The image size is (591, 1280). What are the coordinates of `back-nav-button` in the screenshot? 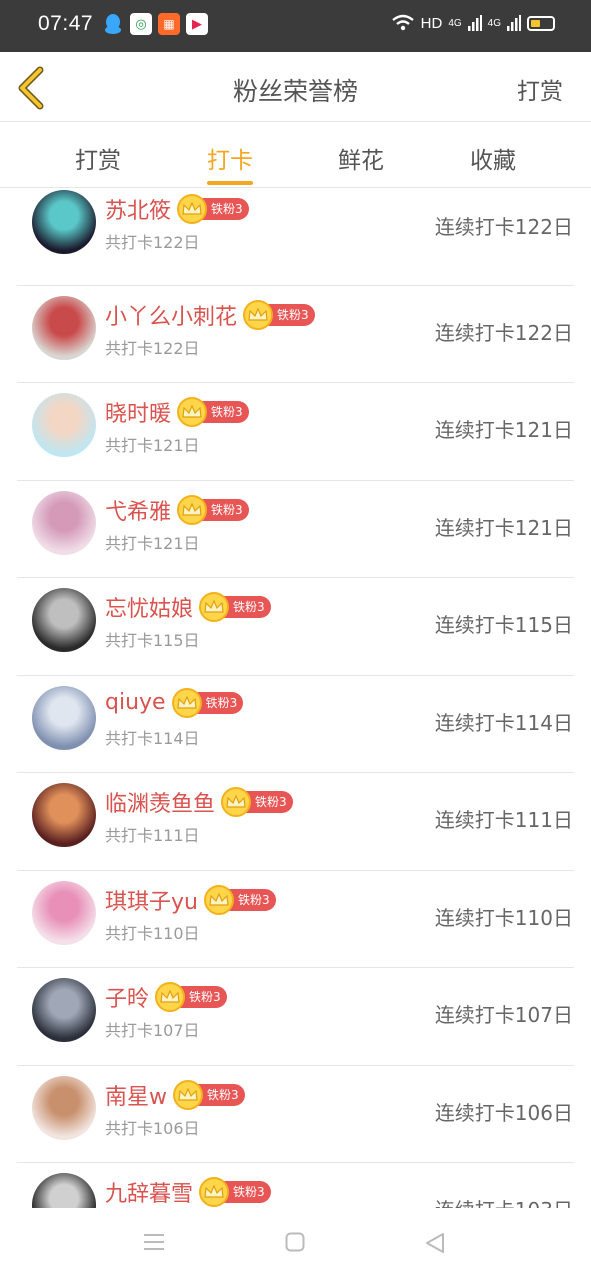 It's located at (435, 1245).